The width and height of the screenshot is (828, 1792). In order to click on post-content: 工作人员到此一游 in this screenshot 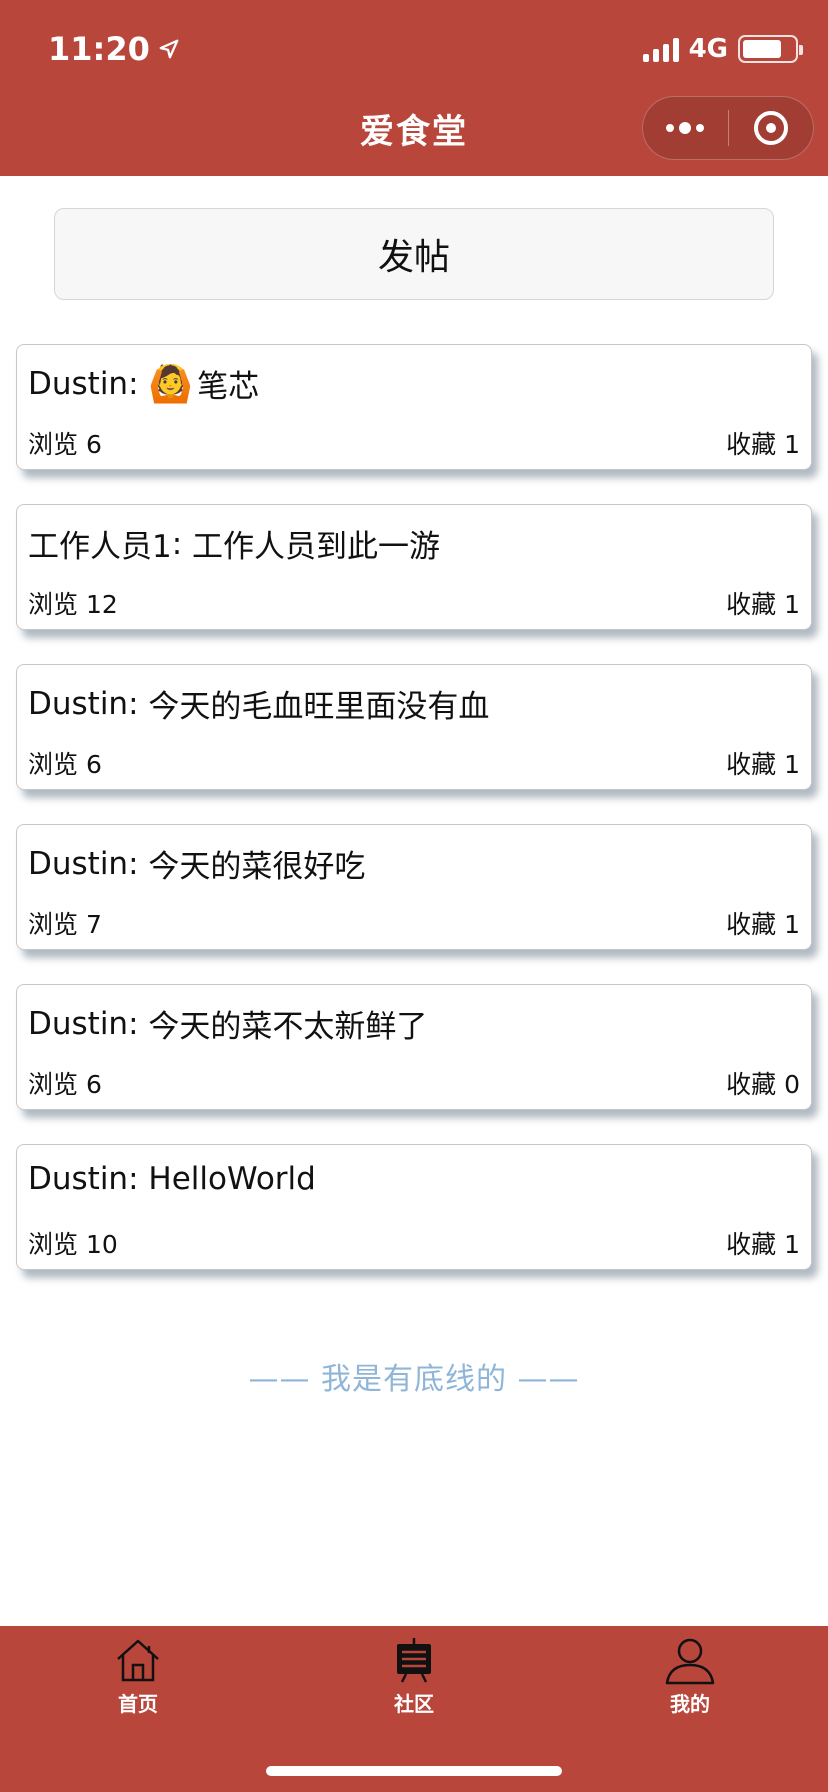, I will do `click(316, 547)`.